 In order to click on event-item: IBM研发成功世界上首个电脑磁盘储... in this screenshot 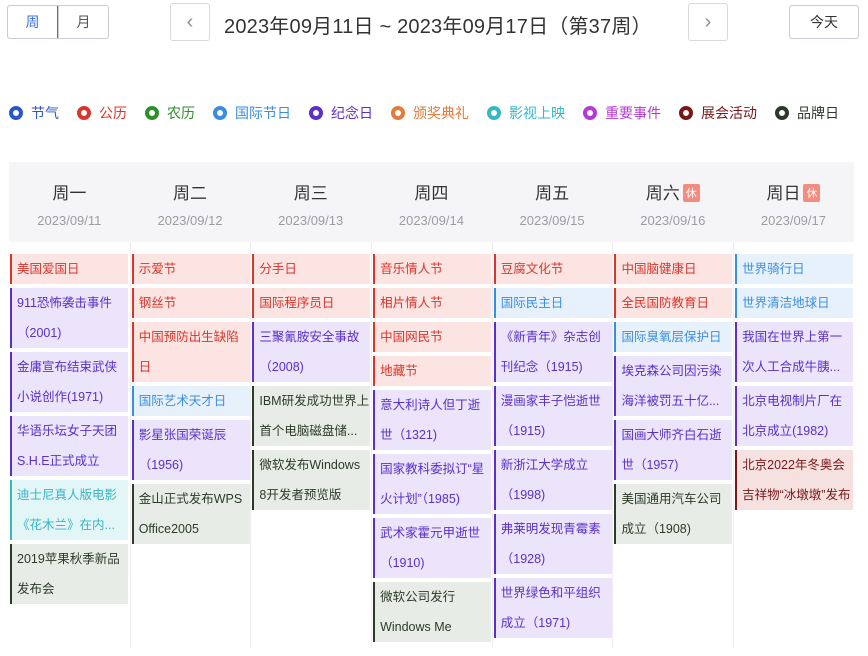, I will do `click(311, 416)`.